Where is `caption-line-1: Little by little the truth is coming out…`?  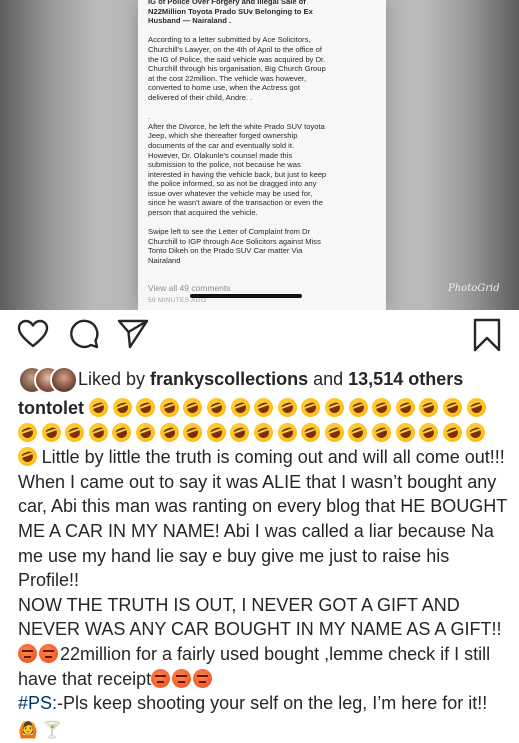 caption-line-1: Little by little the truth is coming out… is located at coordinates (273, 457).